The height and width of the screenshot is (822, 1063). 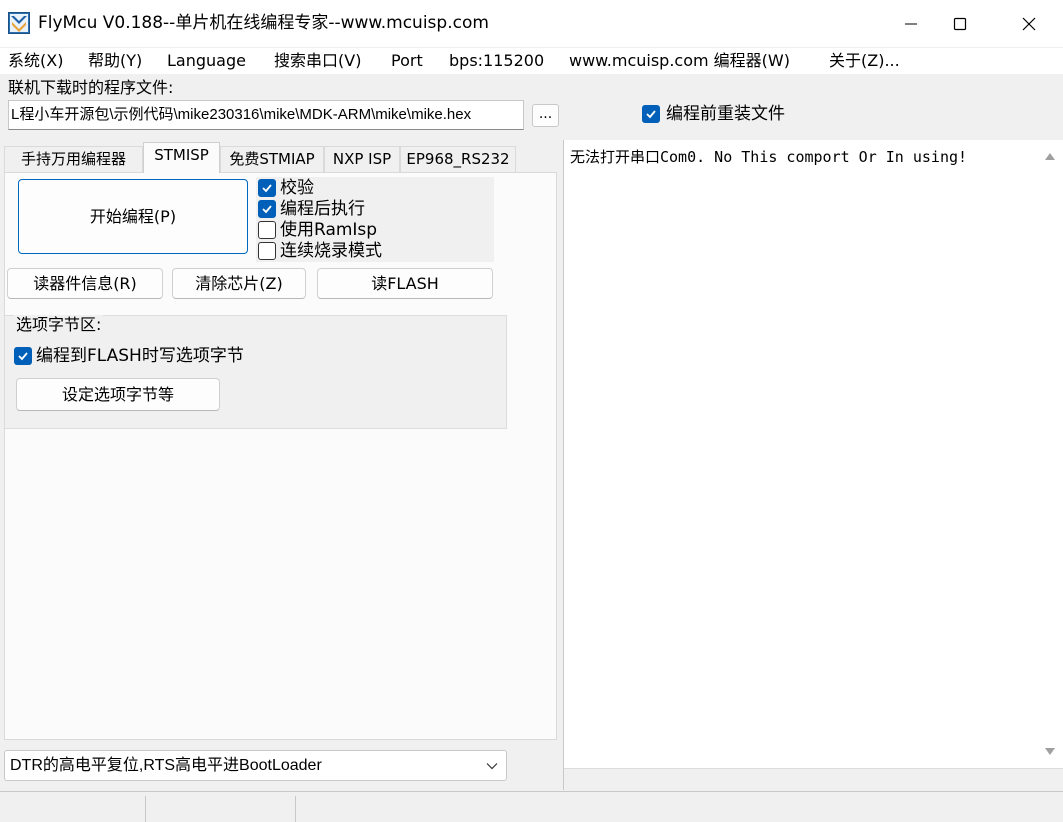 What do you see at coordinates (133, 216) in the screenshot?
I see `start-programming-button: 开始编程(P)` at bounding box center [133, 216].